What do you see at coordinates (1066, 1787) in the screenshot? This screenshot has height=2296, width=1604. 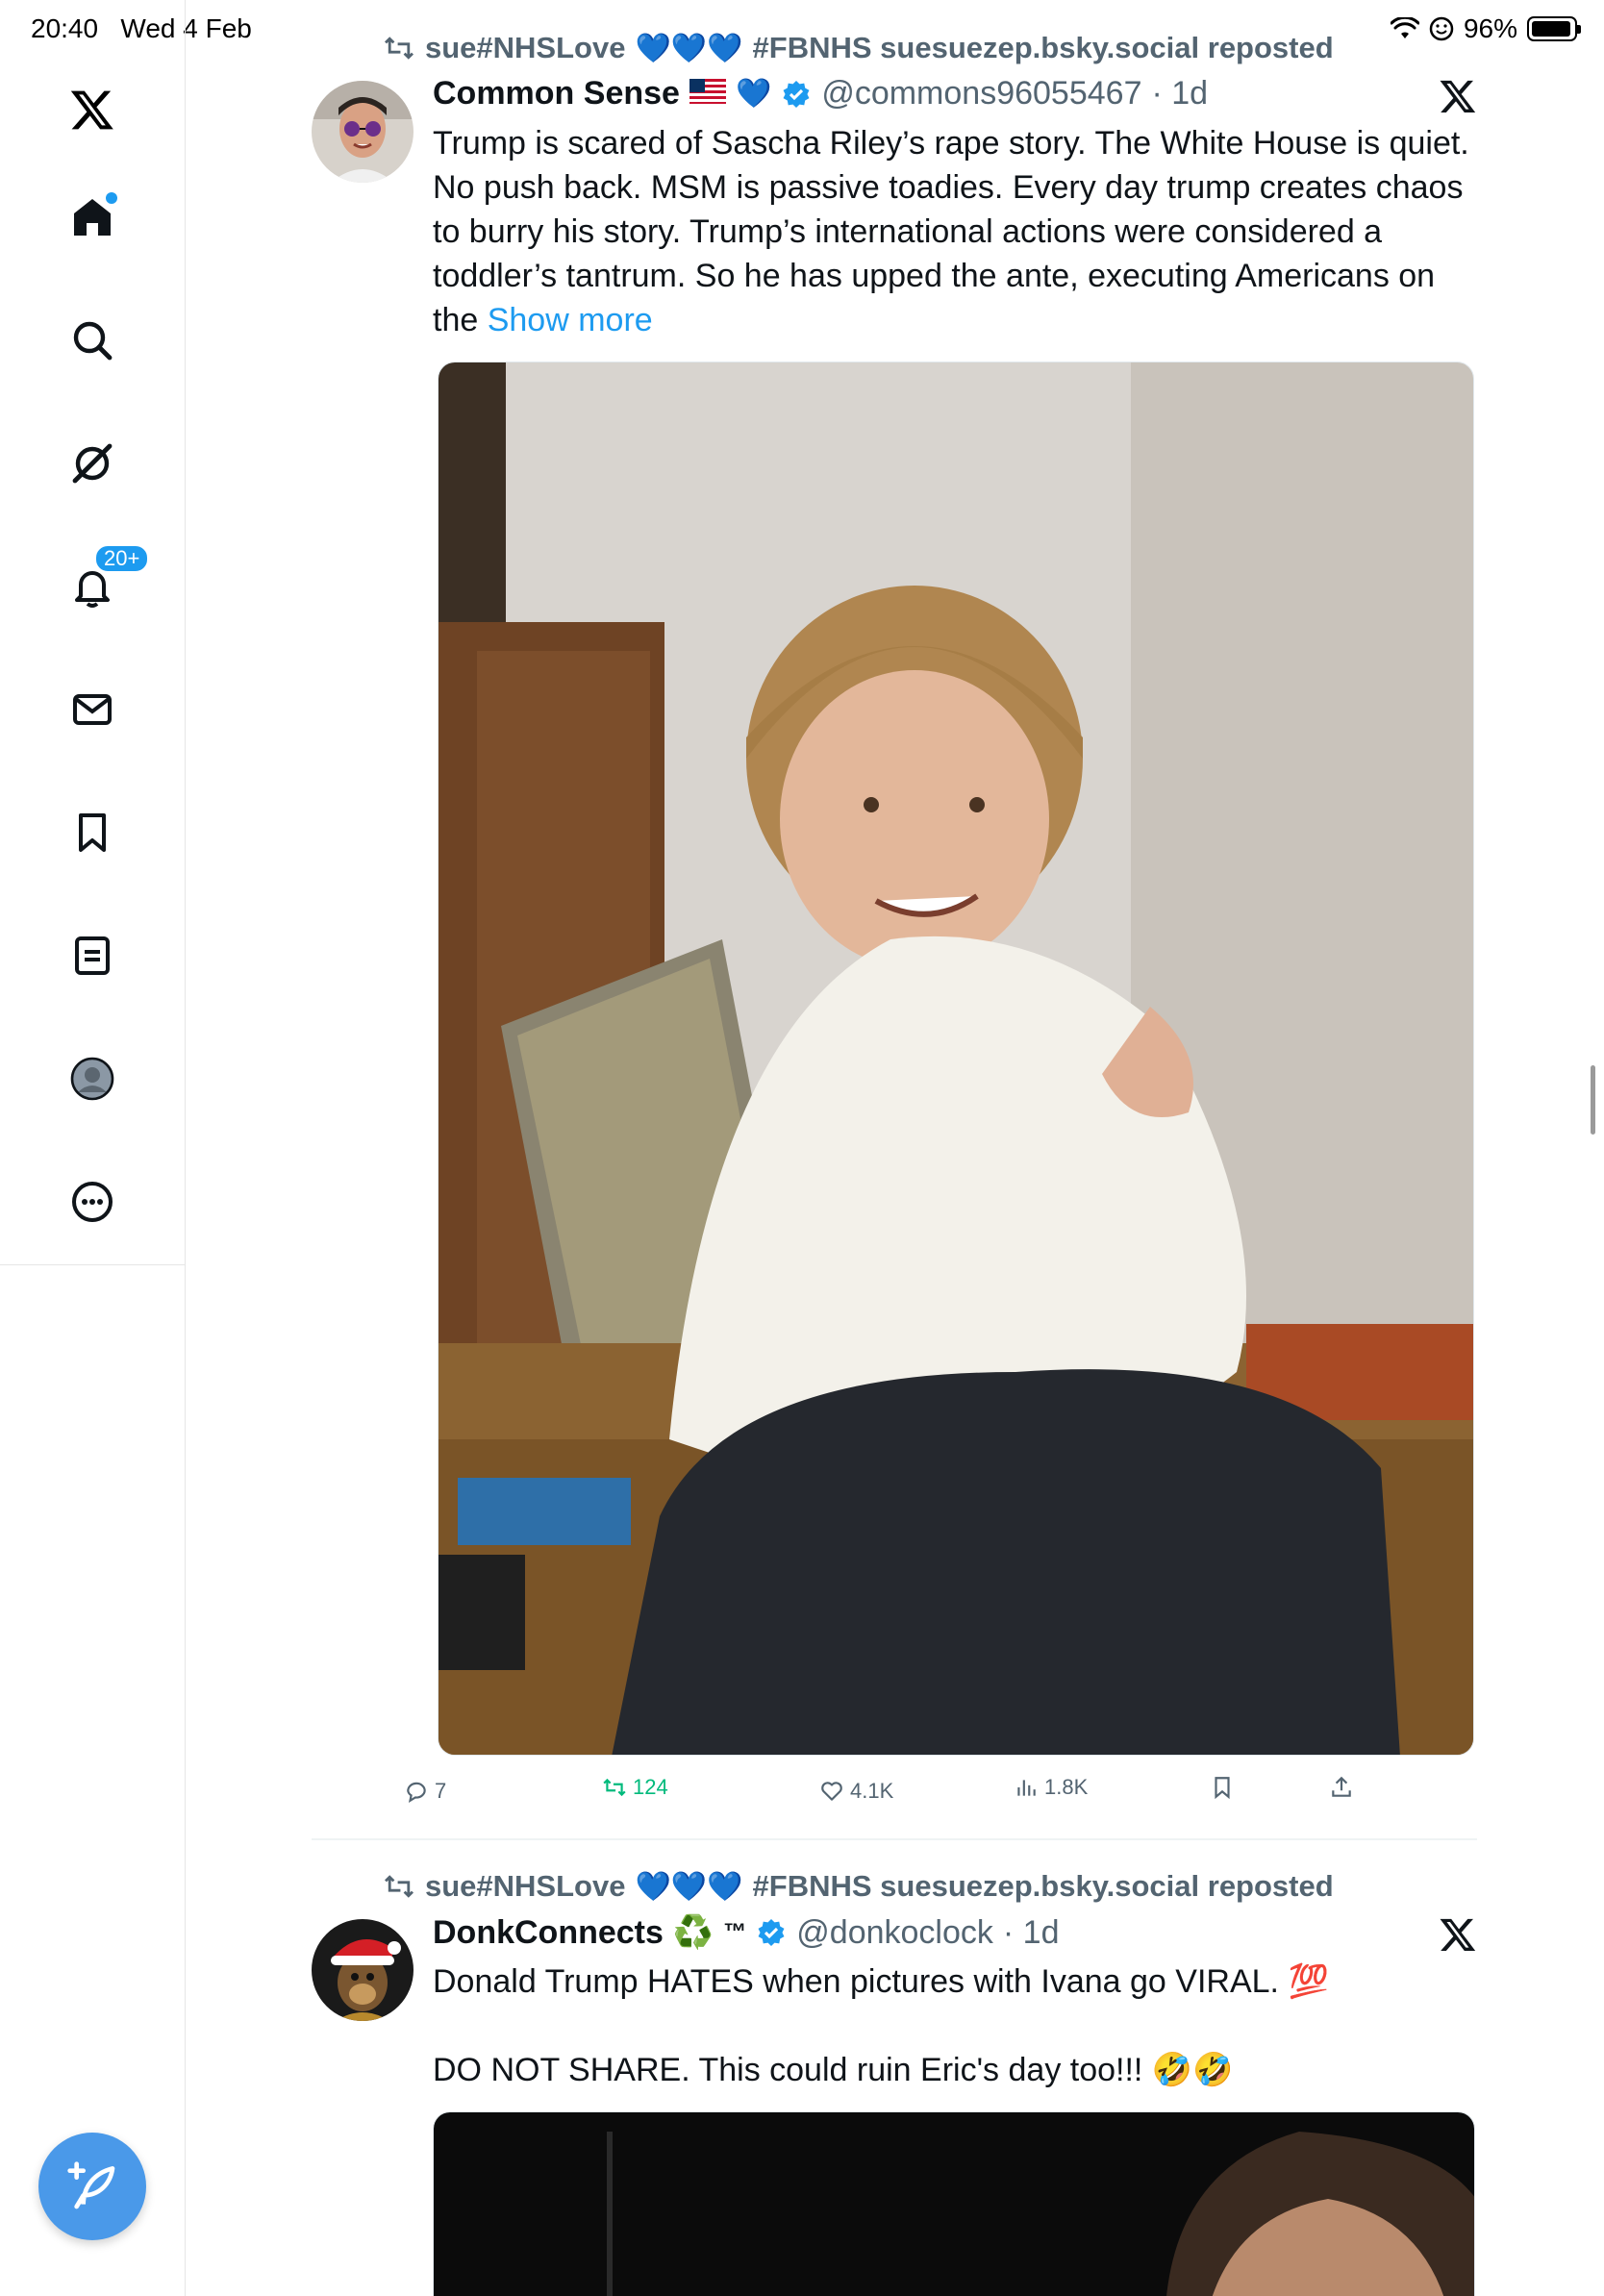 I see `views-count: 1.8K` at bounding box center [1066, 1787].